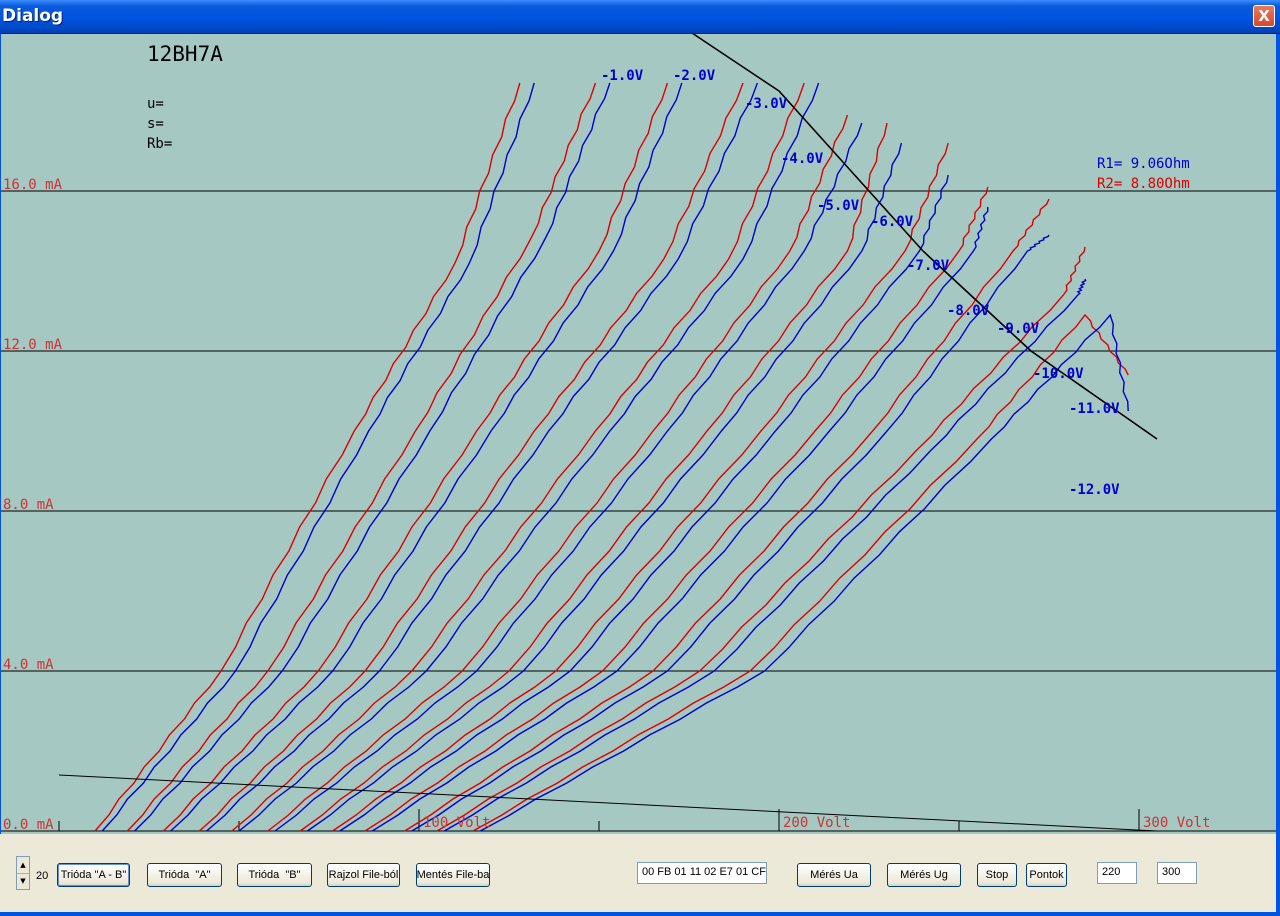 Image resolution: width=1280 pixels, height=916 pixels. Describe the element at coordinates (155, 124) in the screenshot. I see `param-s: s=` at that location.